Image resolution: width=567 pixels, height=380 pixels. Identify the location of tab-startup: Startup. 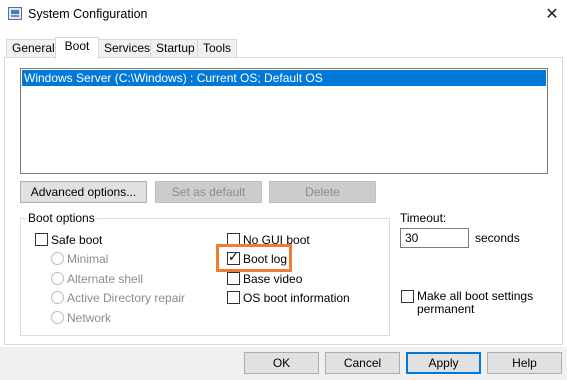
(174, 48).